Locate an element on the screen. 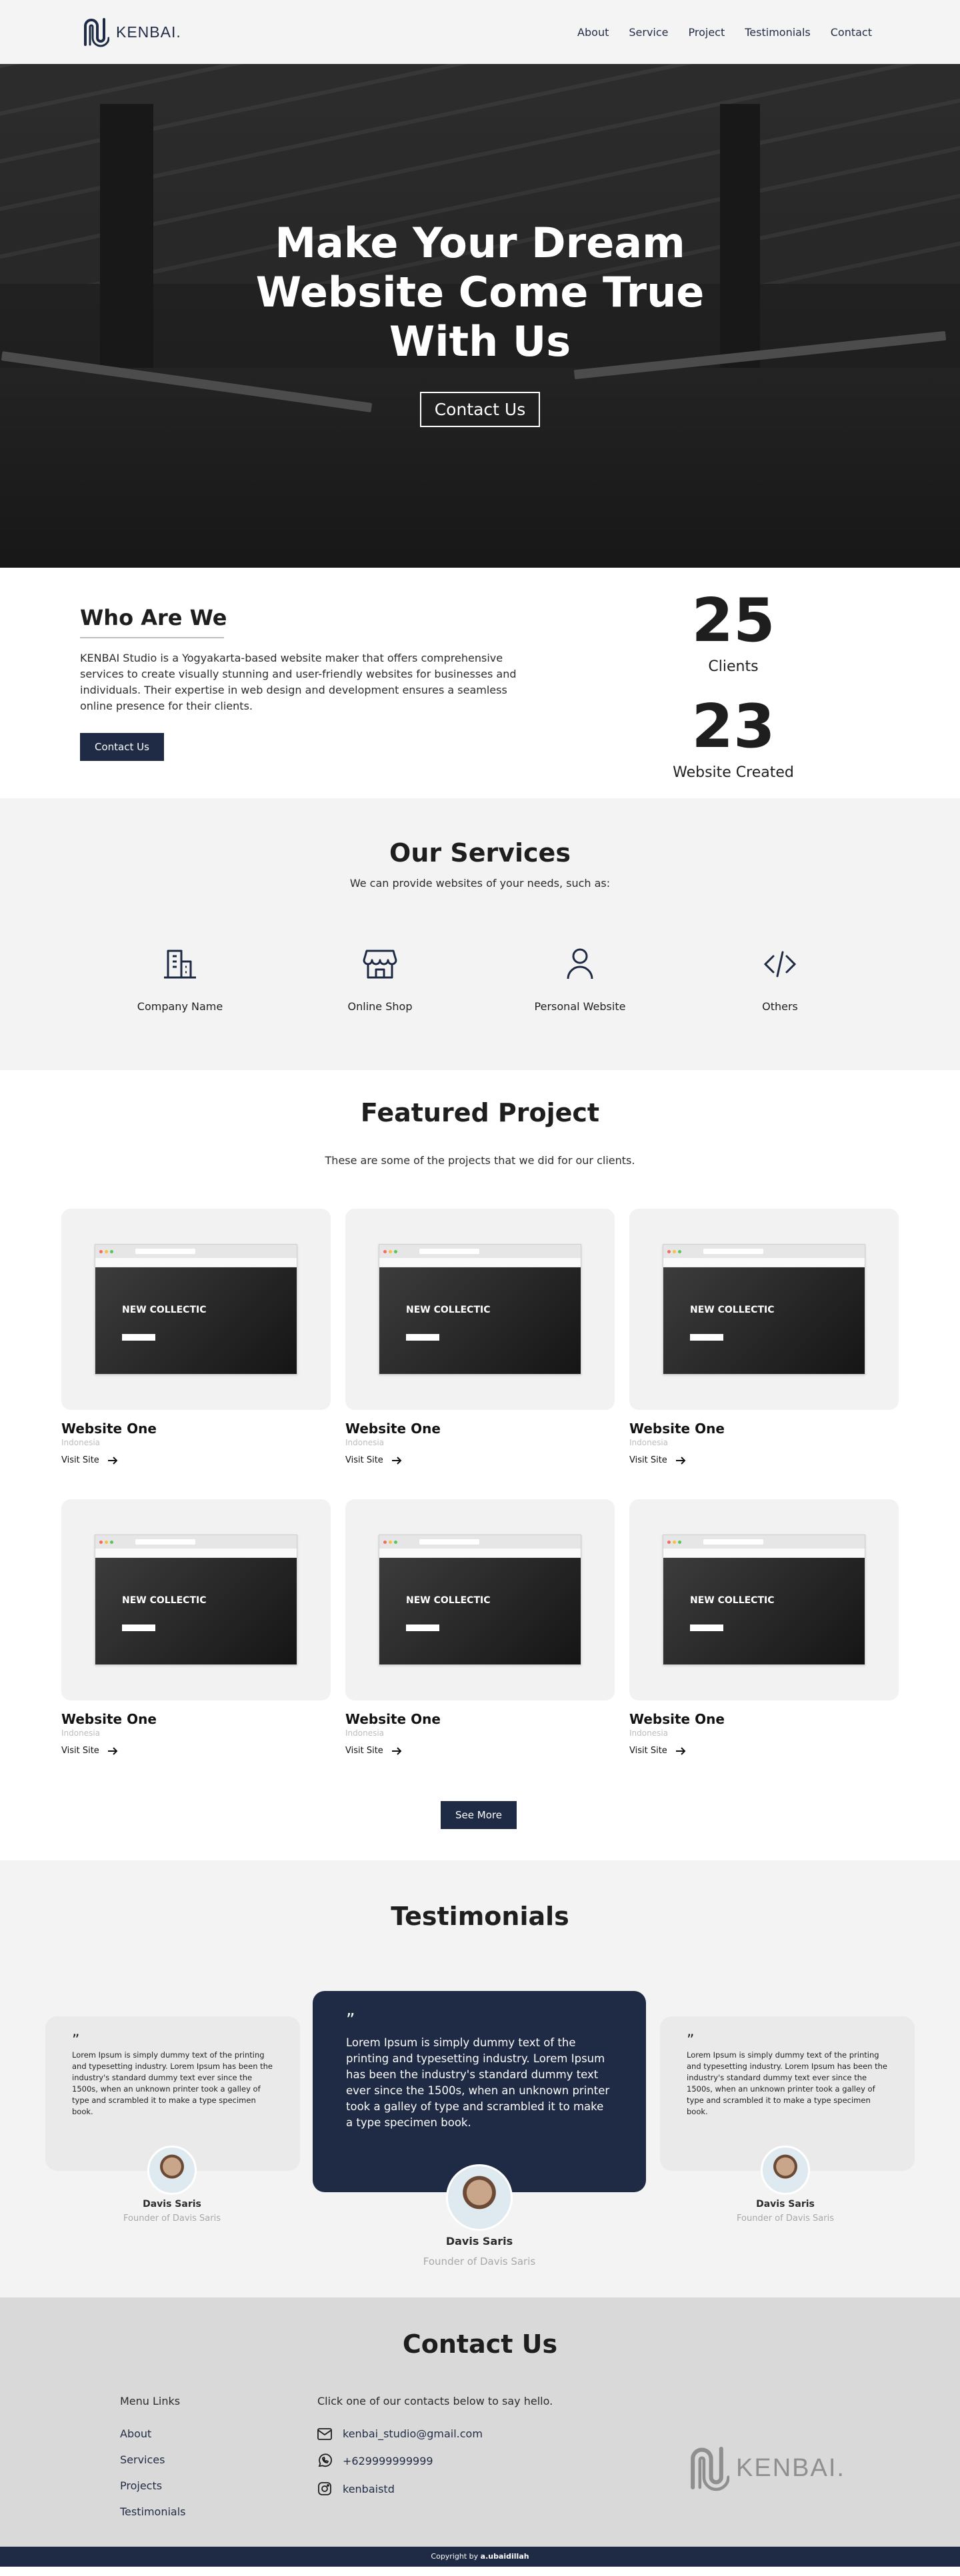 This screenshot has height=2576, width=960. service-company: Company Name is located at coordinates (180, 979).